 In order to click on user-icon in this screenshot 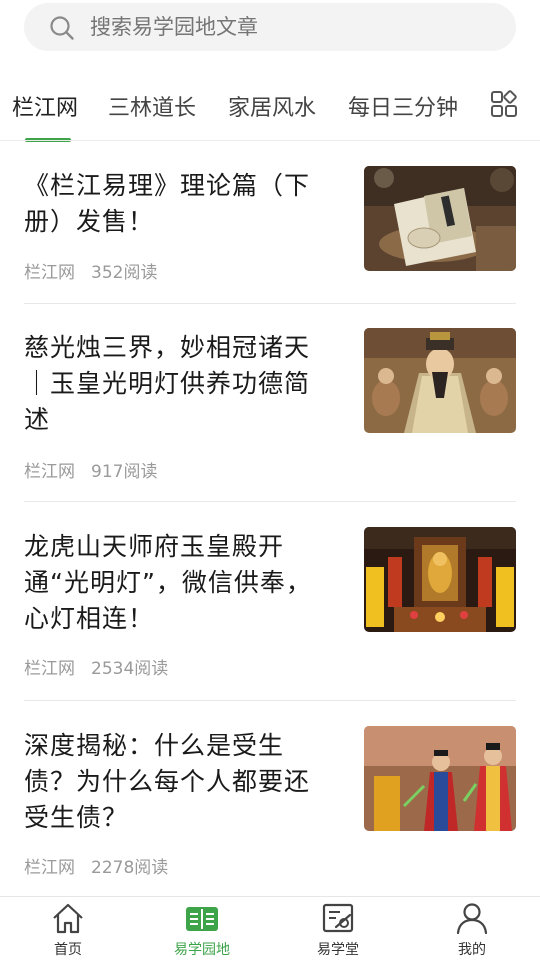, I will do `click(472, 919)`.